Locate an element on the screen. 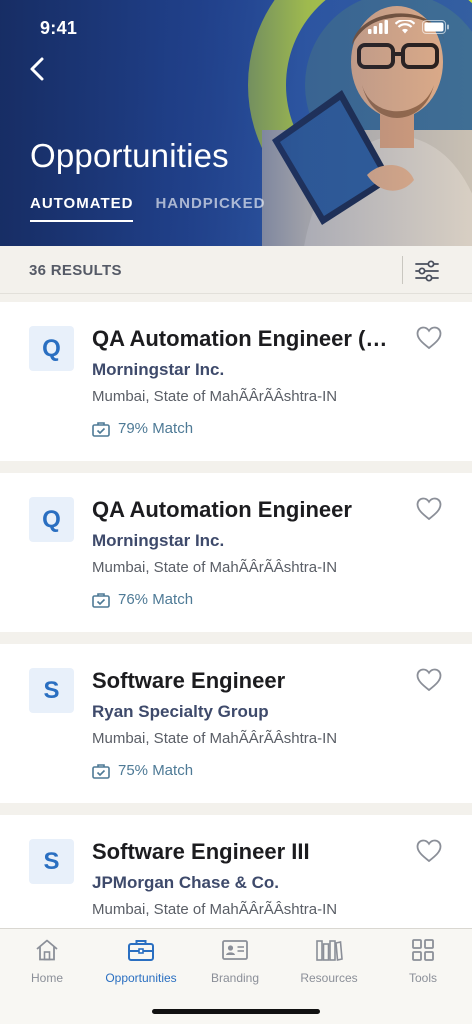 This screenshot has height=1024, width=472. page-title: Opportunities is located at coordinates (129, 155).